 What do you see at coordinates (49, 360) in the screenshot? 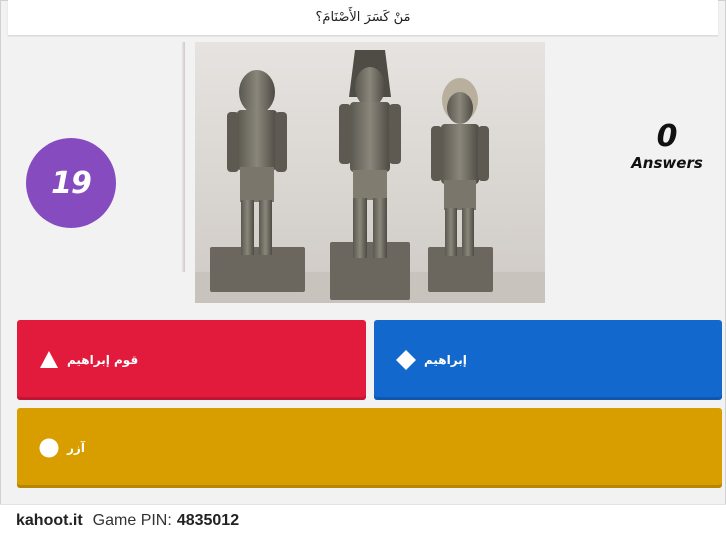
I see `triangle-icon` at bounding box center [49, 360].